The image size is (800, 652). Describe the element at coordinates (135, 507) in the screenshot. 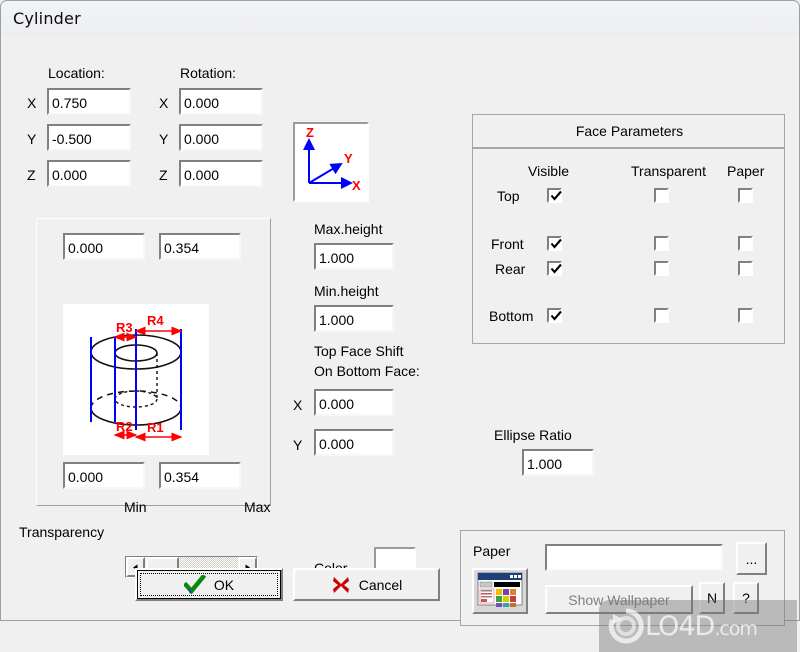

I see `min-label: Min` at that location.